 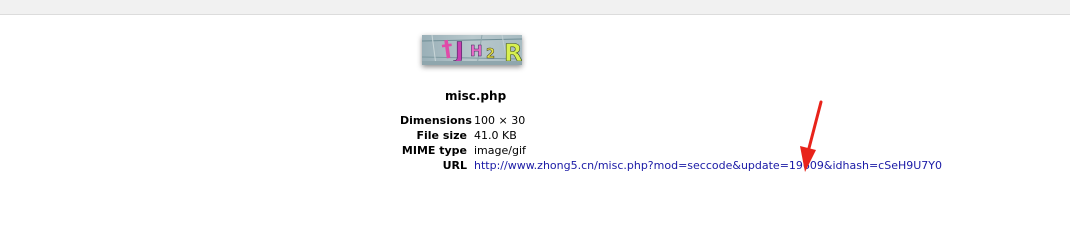 What do you see at coordinates (441, 135) in the screenshot?
I see `file-size-label: File size` at bounding box center [441, 135].